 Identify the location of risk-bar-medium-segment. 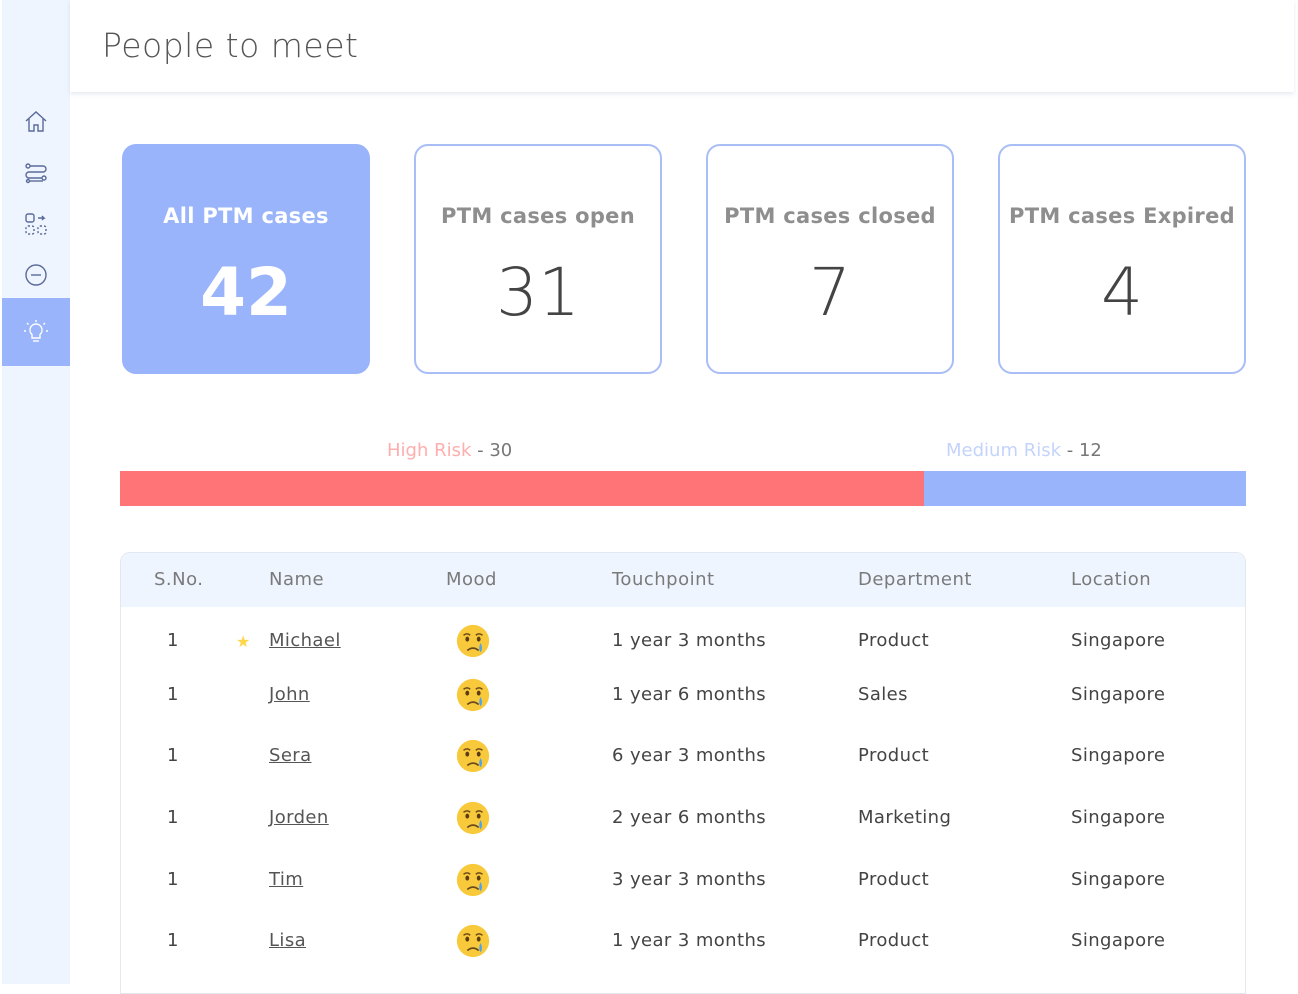
(1085, 488).